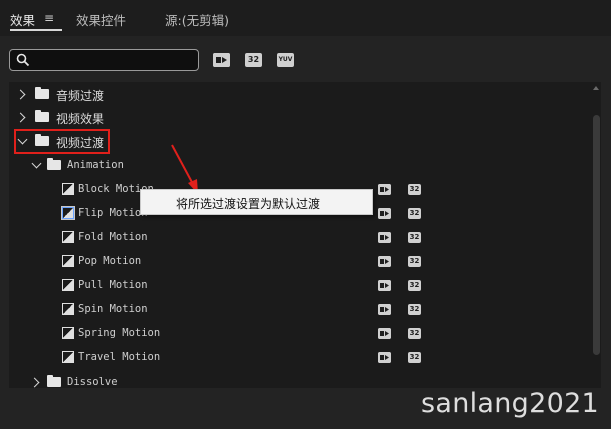 The image size is (611, 429). Describe the element at coordinates (80, 96) in the screenshot. I see `folder-label: 音频过渡` at that location.